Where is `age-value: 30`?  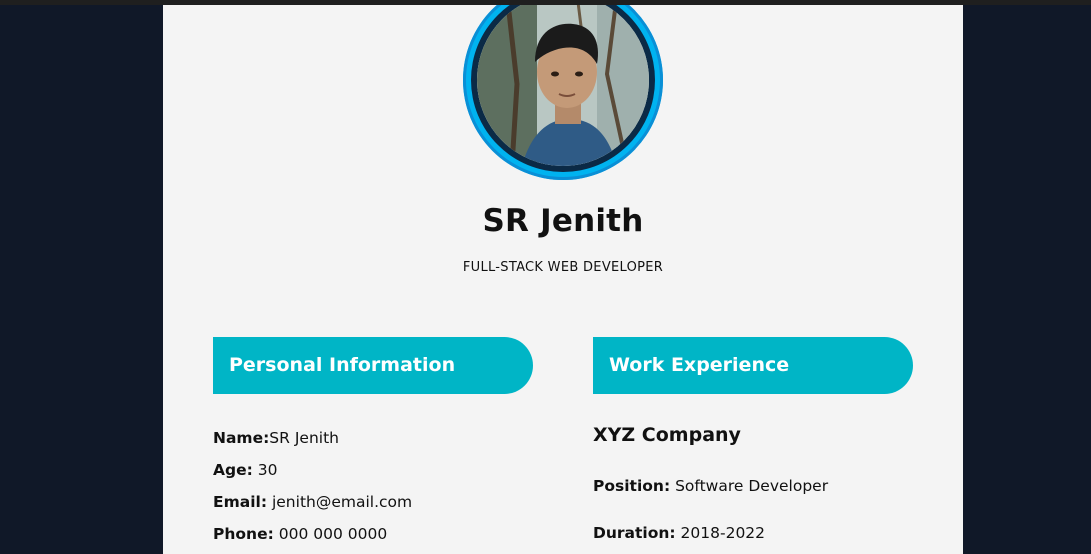
age-value: 30 is located at coordinates (267, 470).